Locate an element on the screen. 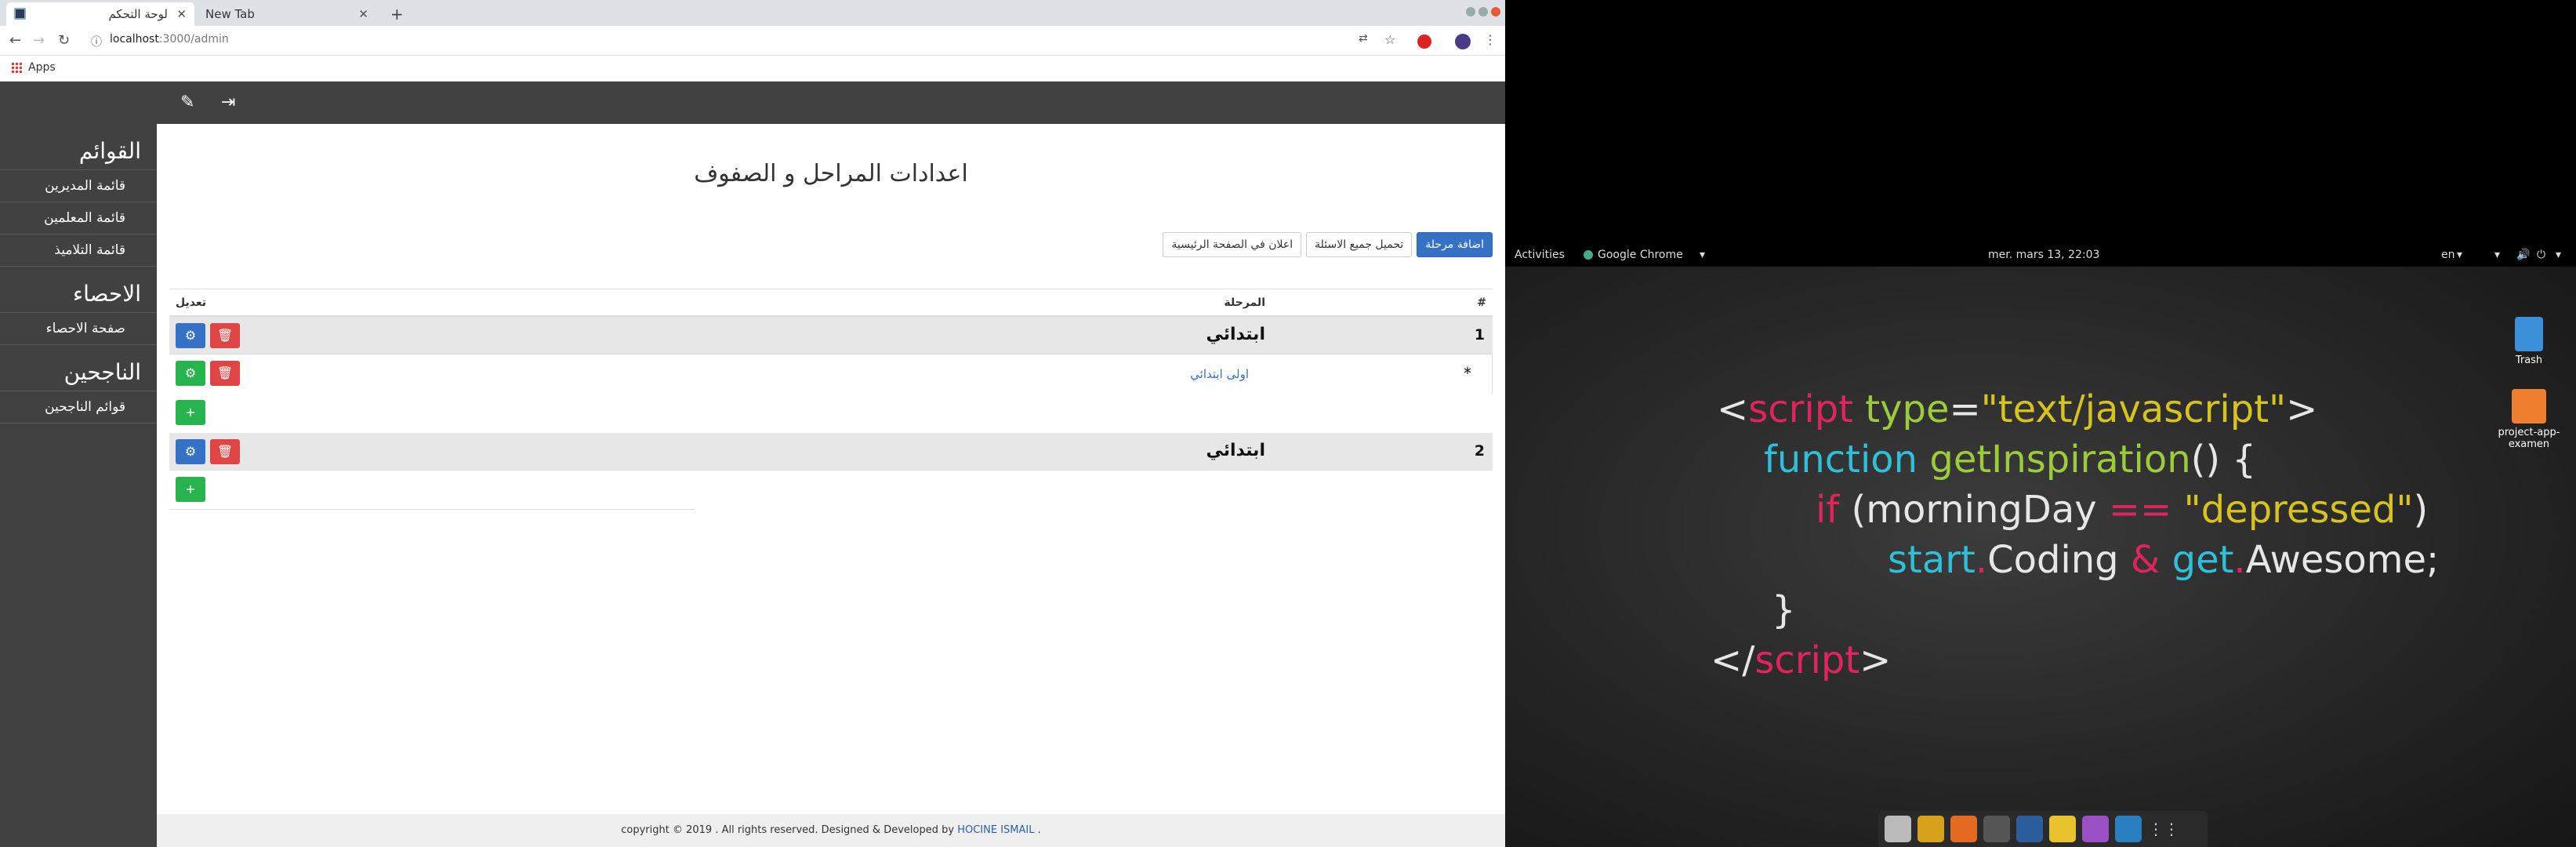 Image resolution: width=2576 pixels, height=847 pixels. power-icon: ⏻ is located at coordinates (2541, 255).